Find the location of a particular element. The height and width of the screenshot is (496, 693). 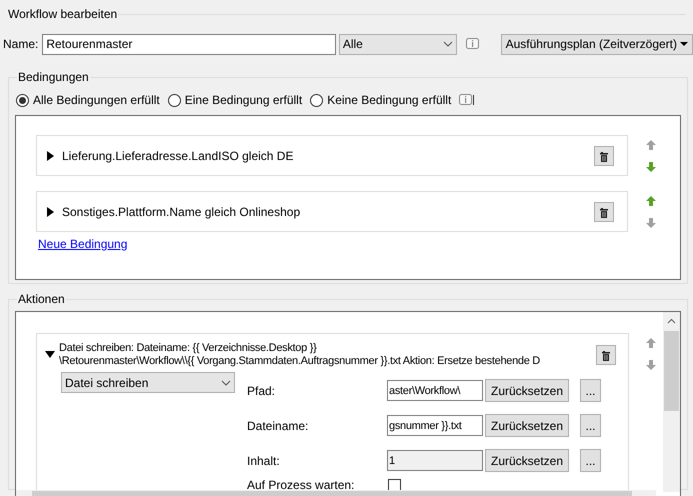

horizontal-scrollbar is located at coordinates (336, 493).